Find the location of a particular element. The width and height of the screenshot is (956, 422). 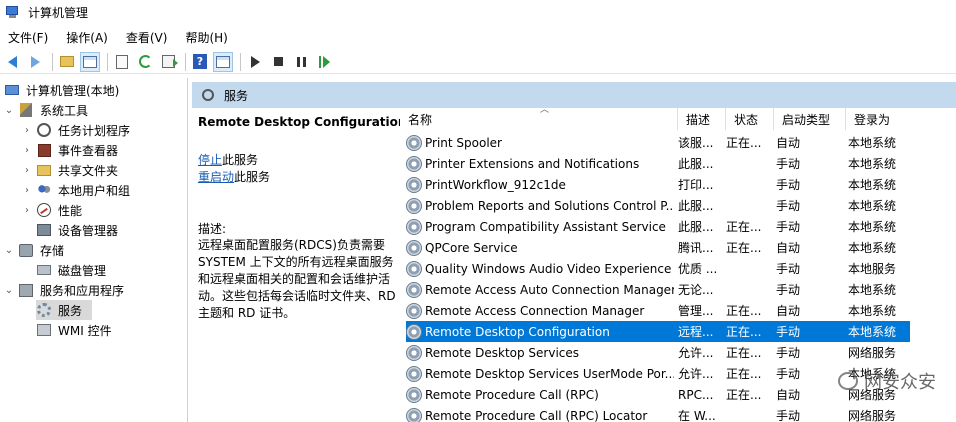

column-header-name: ︿ 名称 is located at coordinates (539, 117).